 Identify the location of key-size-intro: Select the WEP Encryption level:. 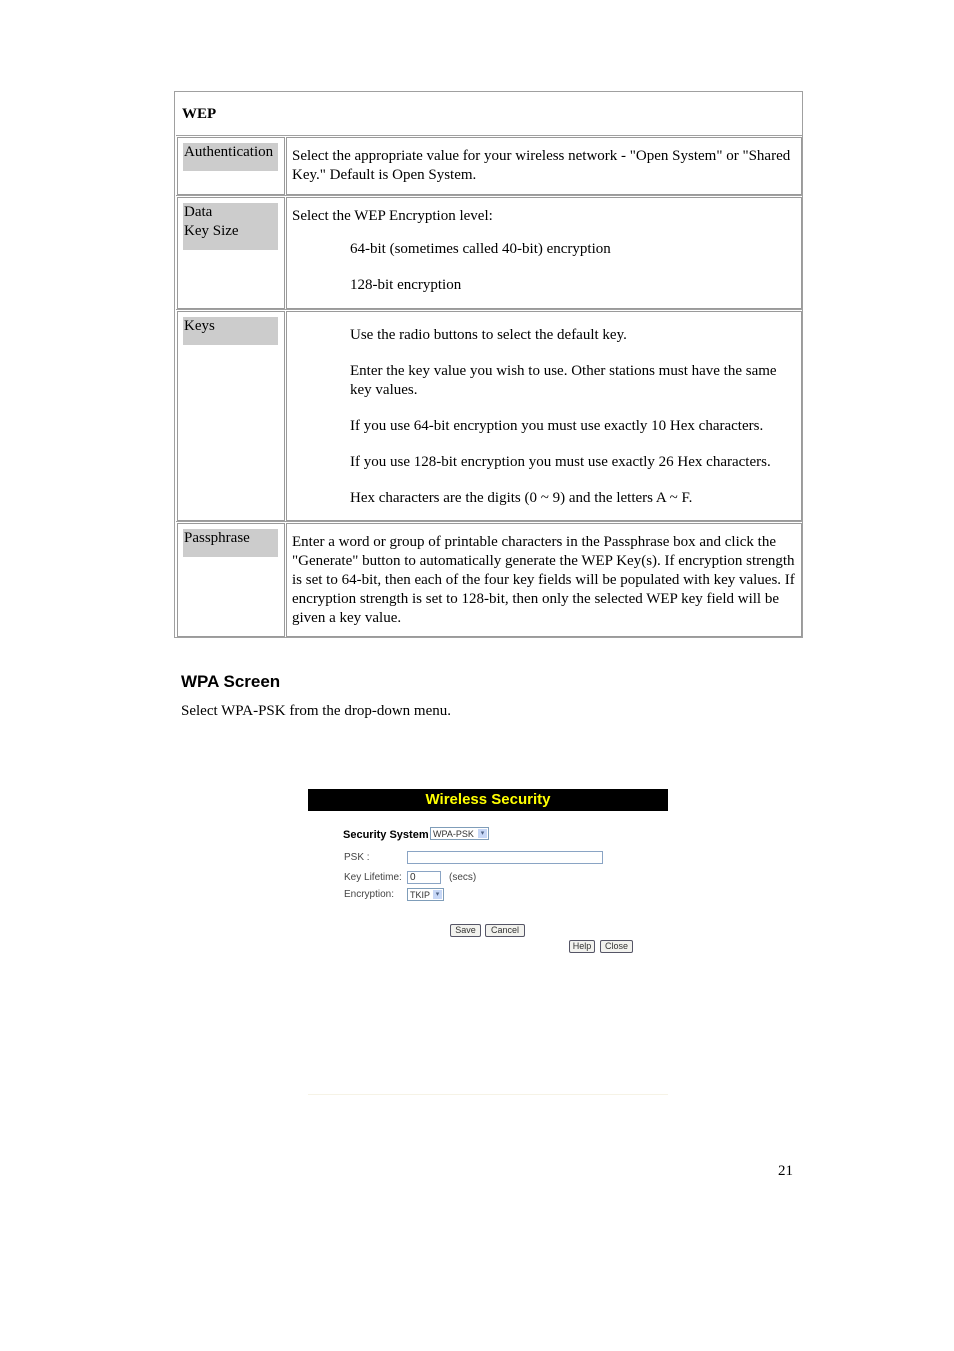
(392, 216).